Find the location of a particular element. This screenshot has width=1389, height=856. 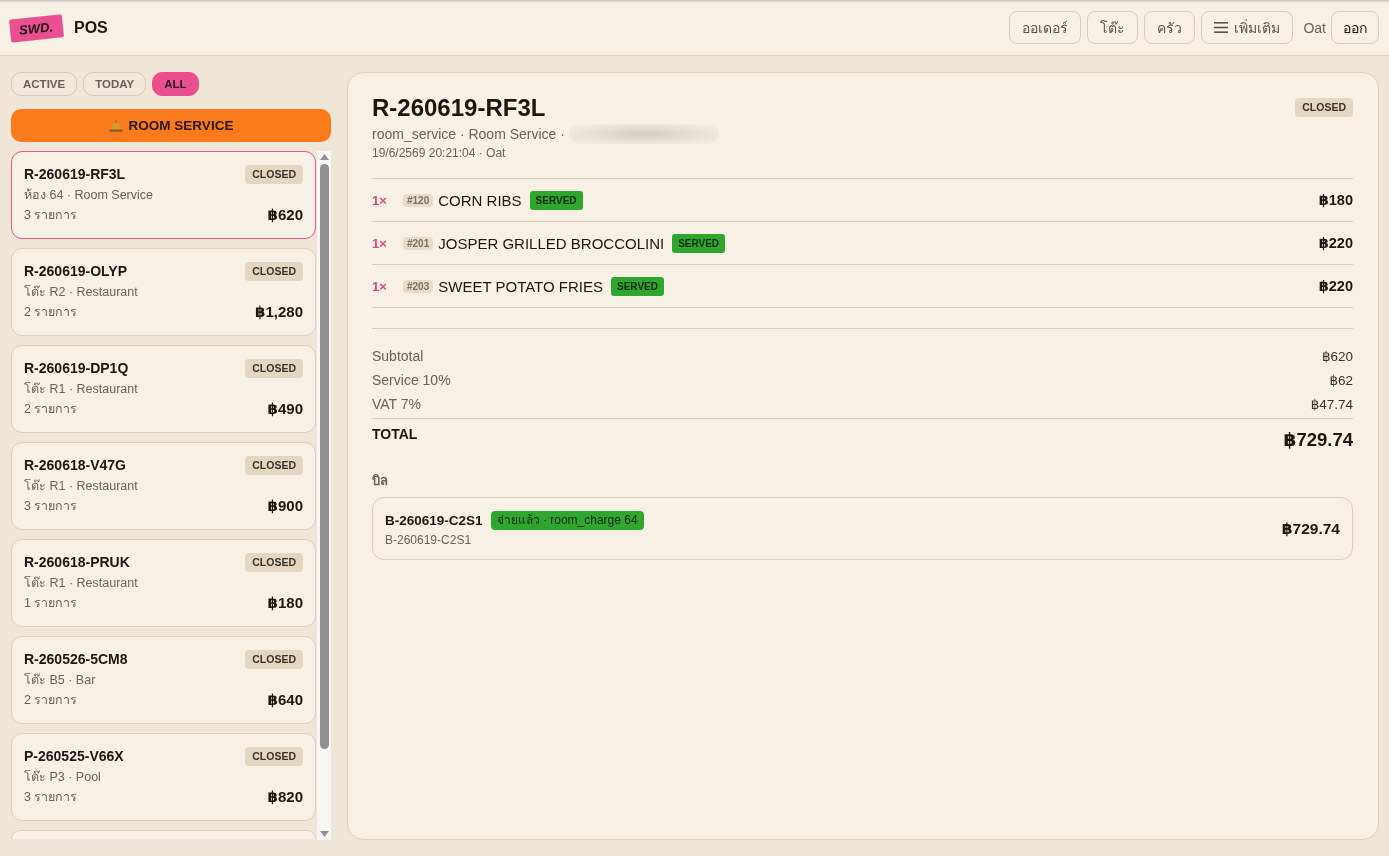

bills-heading: บิล is located at coordinates (380, 481).